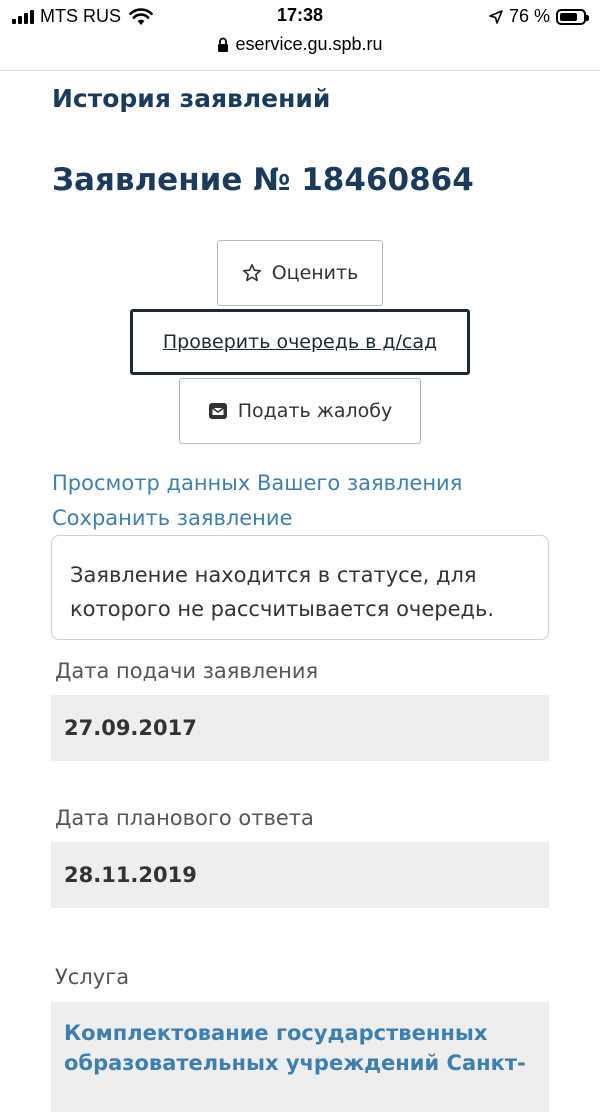 This screenshot has width=600, height=1112. Describe the element at coordinates (252, 273) in the screenshot. I see `star-icon` at that location.